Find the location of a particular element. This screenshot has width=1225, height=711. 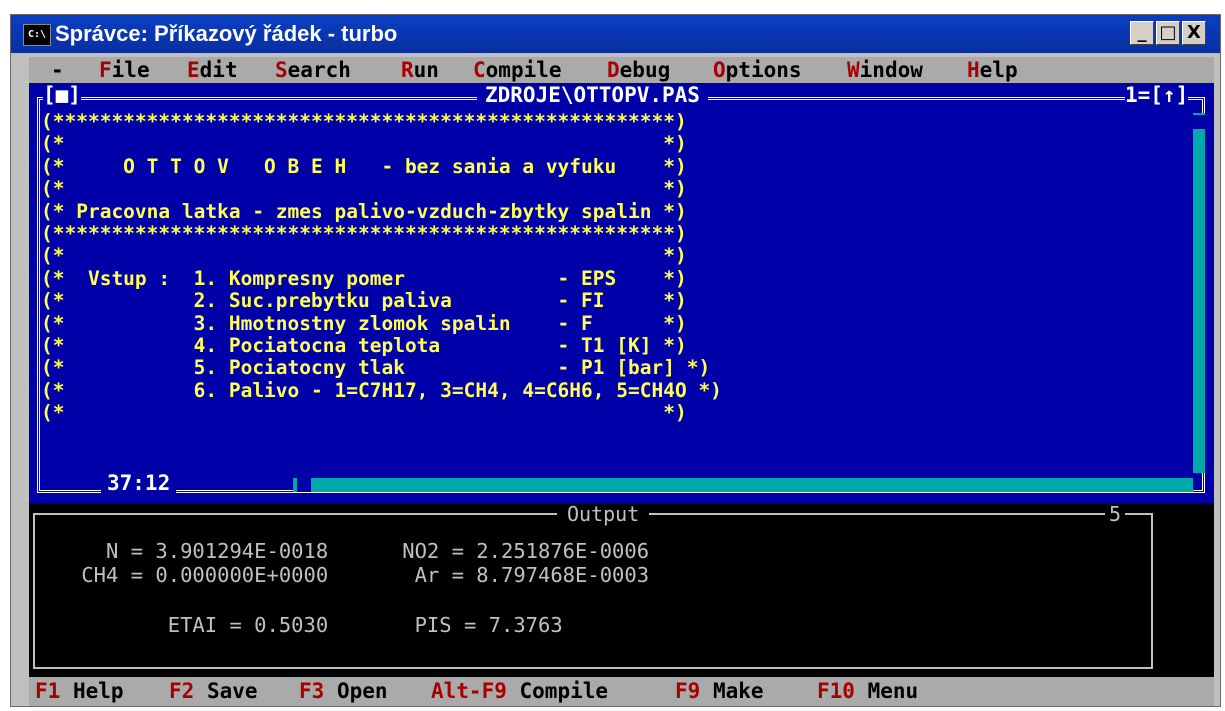

menu-edit: Edit is located at coordinates (212, 70).